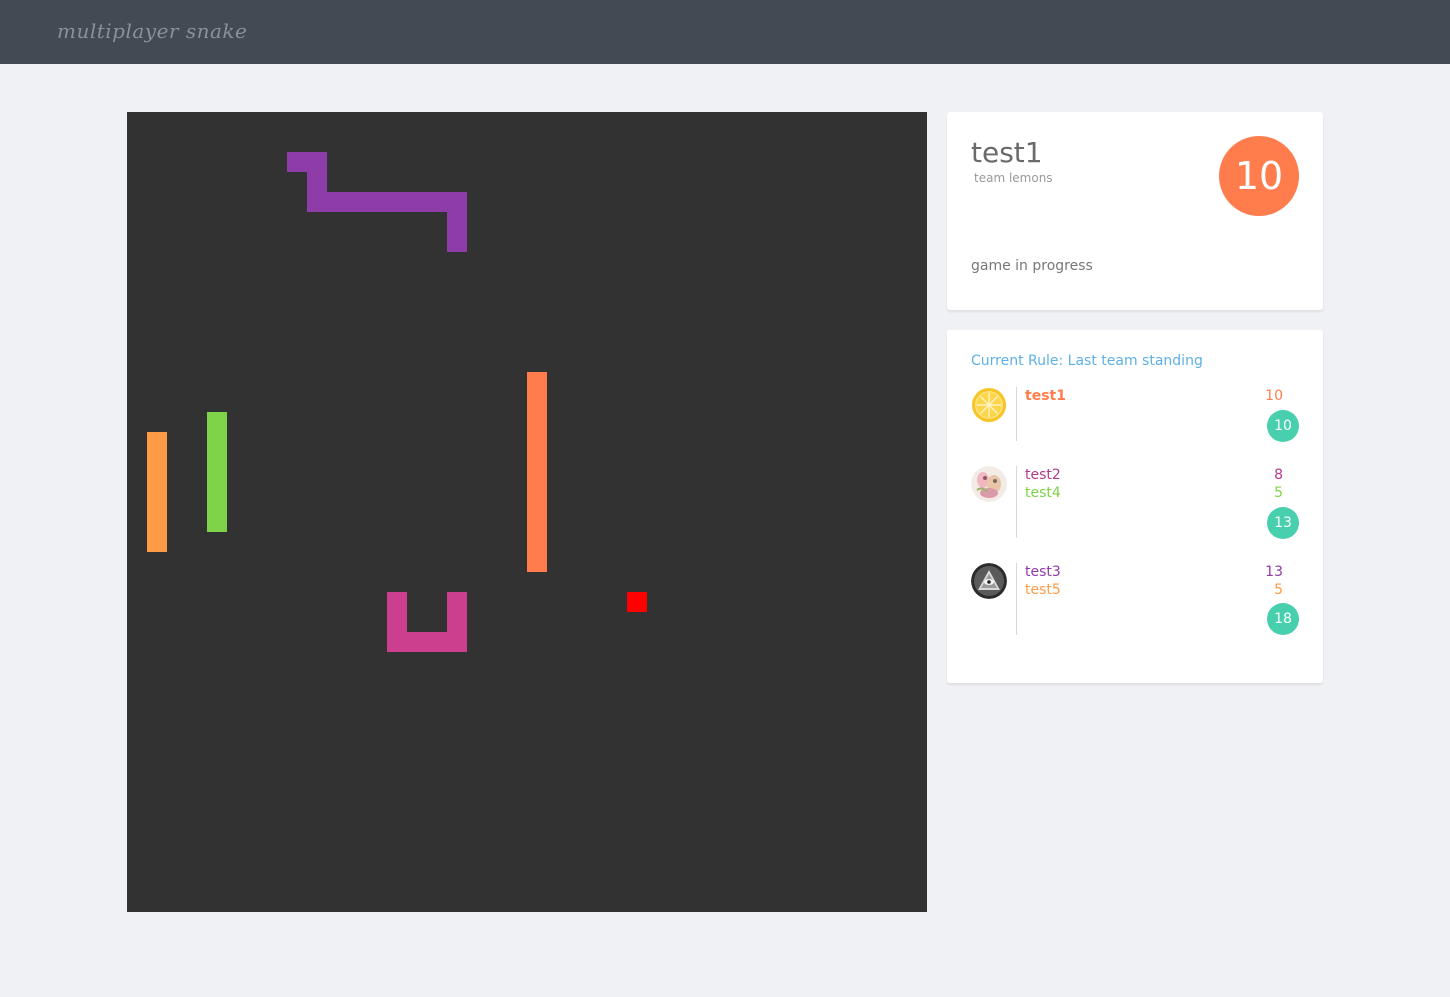 This screenshot has height=997, width=1450. What do you see at coordinates (1259, 176) in the screenshot?
I see `player-score-badge: 10` at bounding box center [1259, 176].